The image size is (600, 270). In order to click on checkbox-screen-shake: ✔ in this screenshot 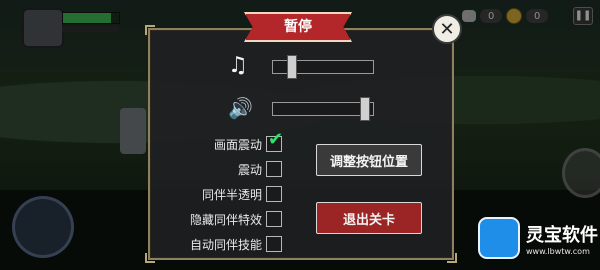, I will do `click(274, 141)`.